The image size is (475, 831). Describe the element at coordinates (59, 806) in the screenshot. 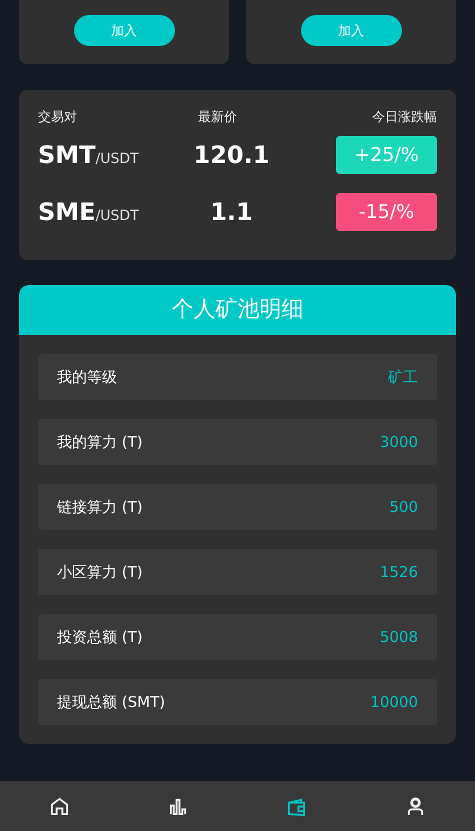

I see `home-icon` at that location.